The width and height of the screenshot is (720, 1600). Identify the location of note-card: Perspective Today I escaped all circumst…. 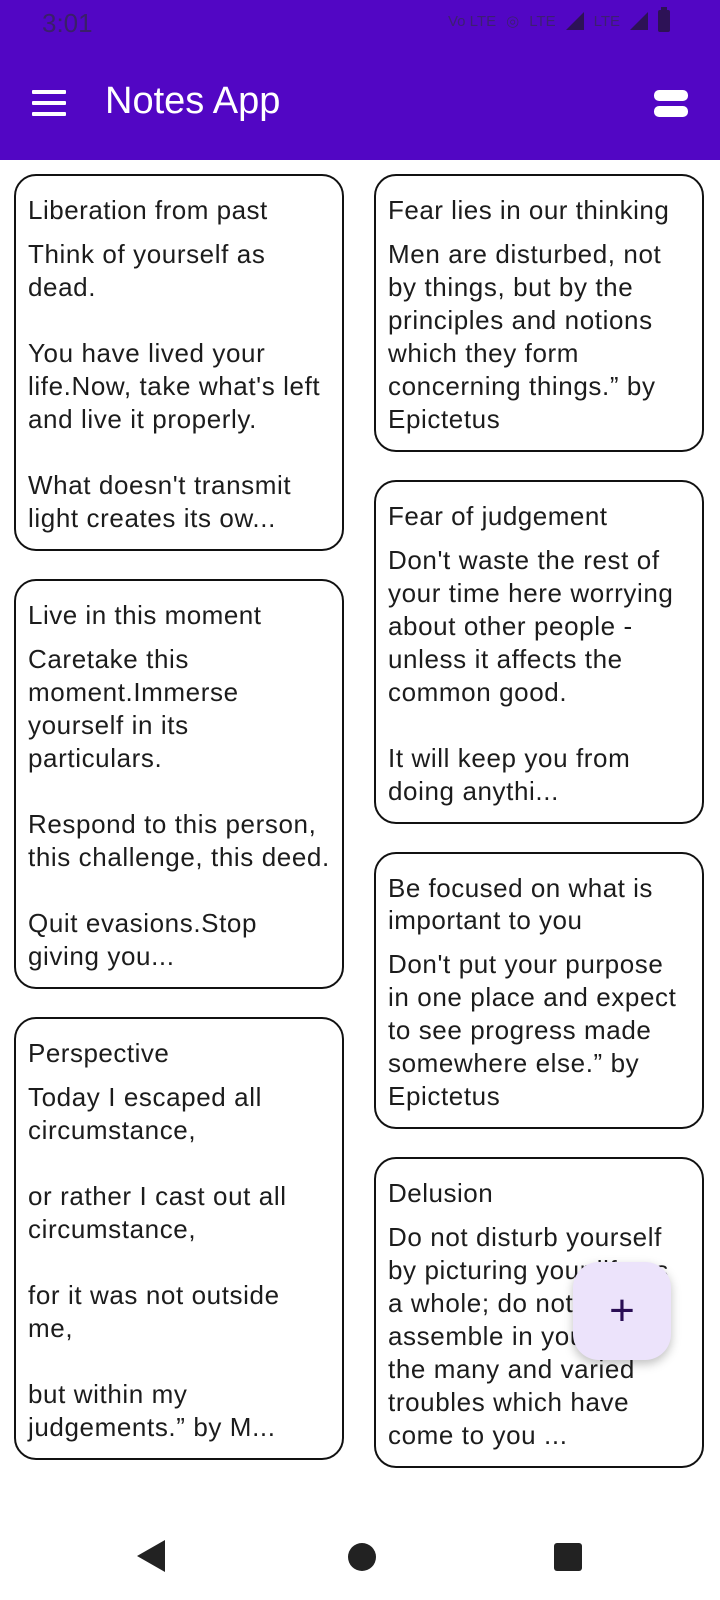
(179, 1238).